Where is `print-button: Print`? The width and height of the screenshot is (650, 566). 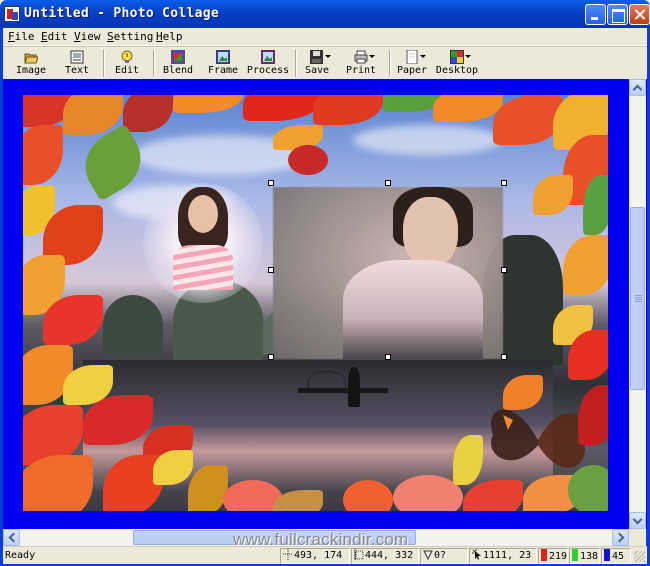
print-button: Print is located at coordinates (361, 63).